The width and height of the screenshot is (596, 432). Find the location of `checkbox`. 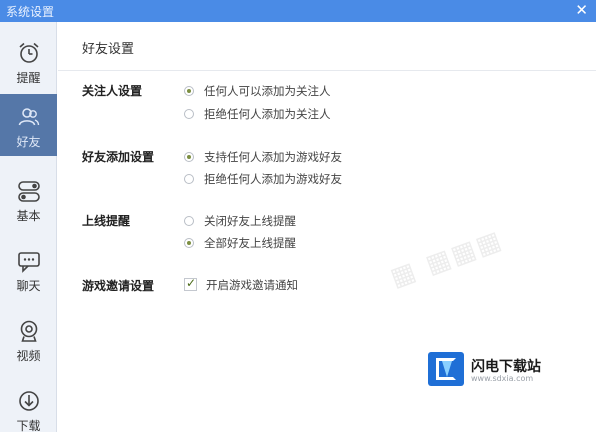

checkbox is located at coordinates (190, 283).